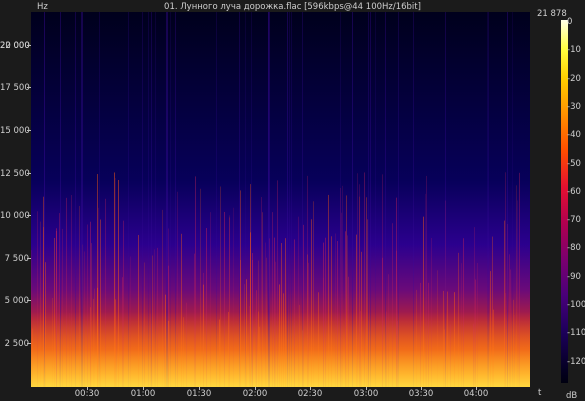  I want to click on time-tick-label: 00:30, so click(87, 394).